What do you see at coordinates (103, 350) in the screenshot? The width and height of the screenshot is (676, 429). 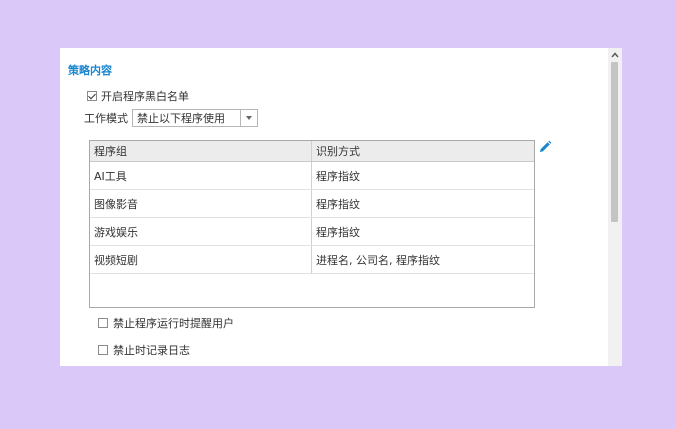 I see `log-checkbox` at bounding box center [103, 350].